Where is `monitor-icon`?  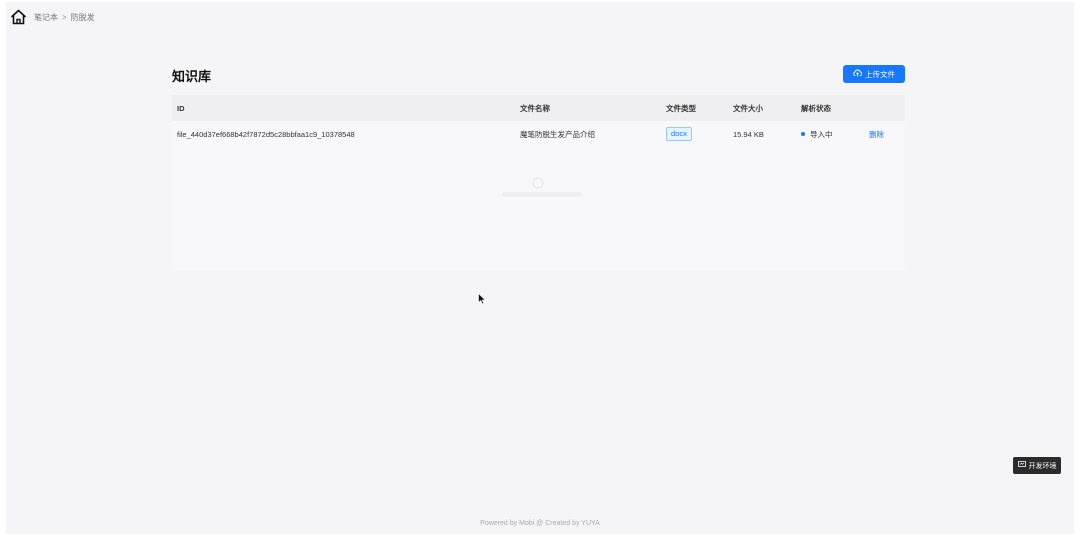
monitor-icon is located at coordinates (1021, 465).